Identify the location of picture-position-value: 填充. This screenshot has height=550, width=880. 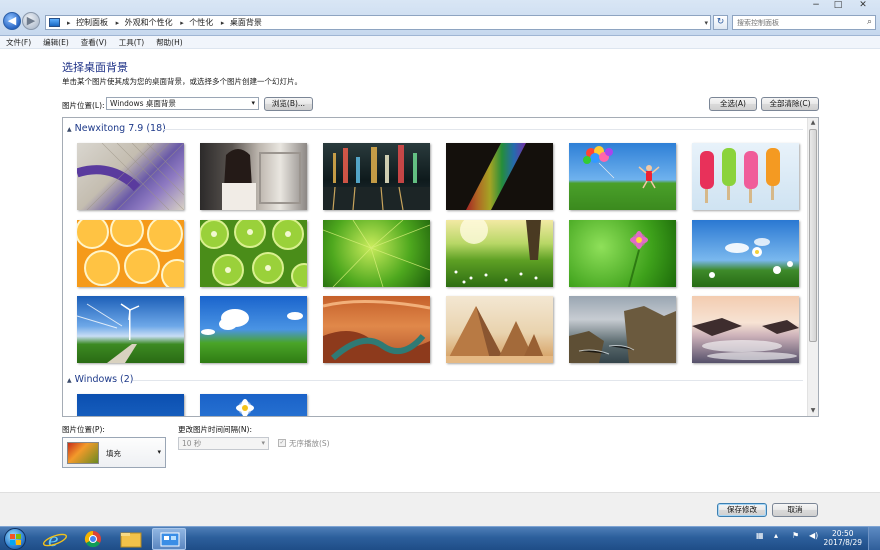
(113, 453).